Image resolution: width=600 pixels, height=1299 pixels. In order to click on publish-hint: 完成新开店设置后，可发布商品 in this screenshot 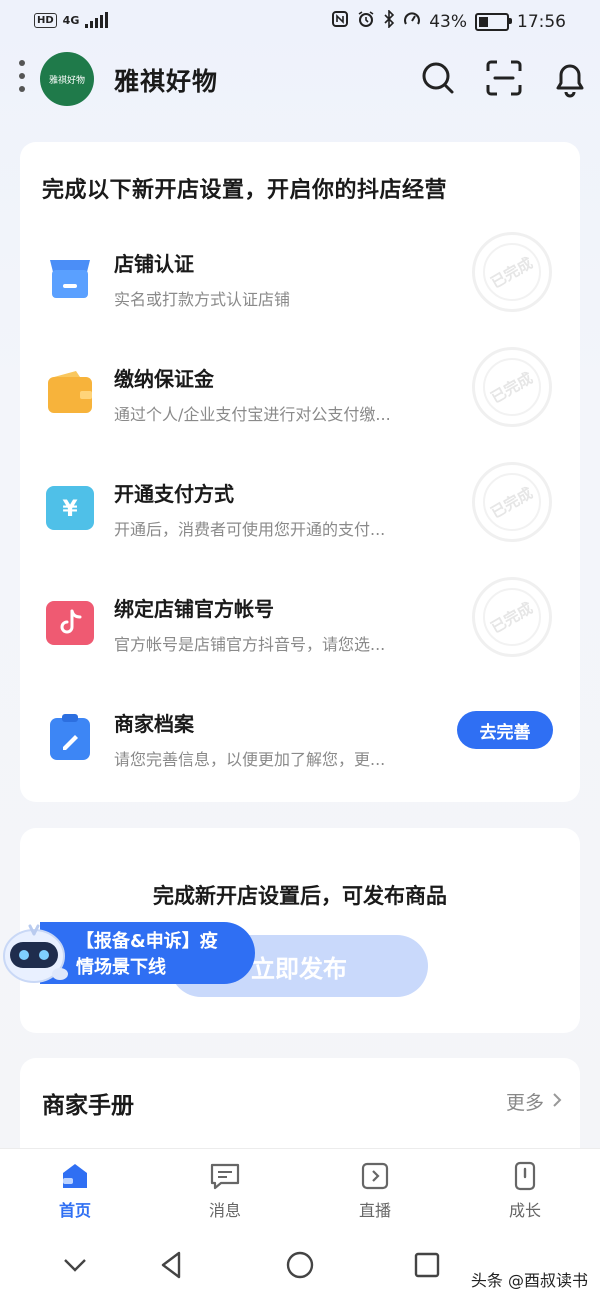, I will do `click(300, 896)`.